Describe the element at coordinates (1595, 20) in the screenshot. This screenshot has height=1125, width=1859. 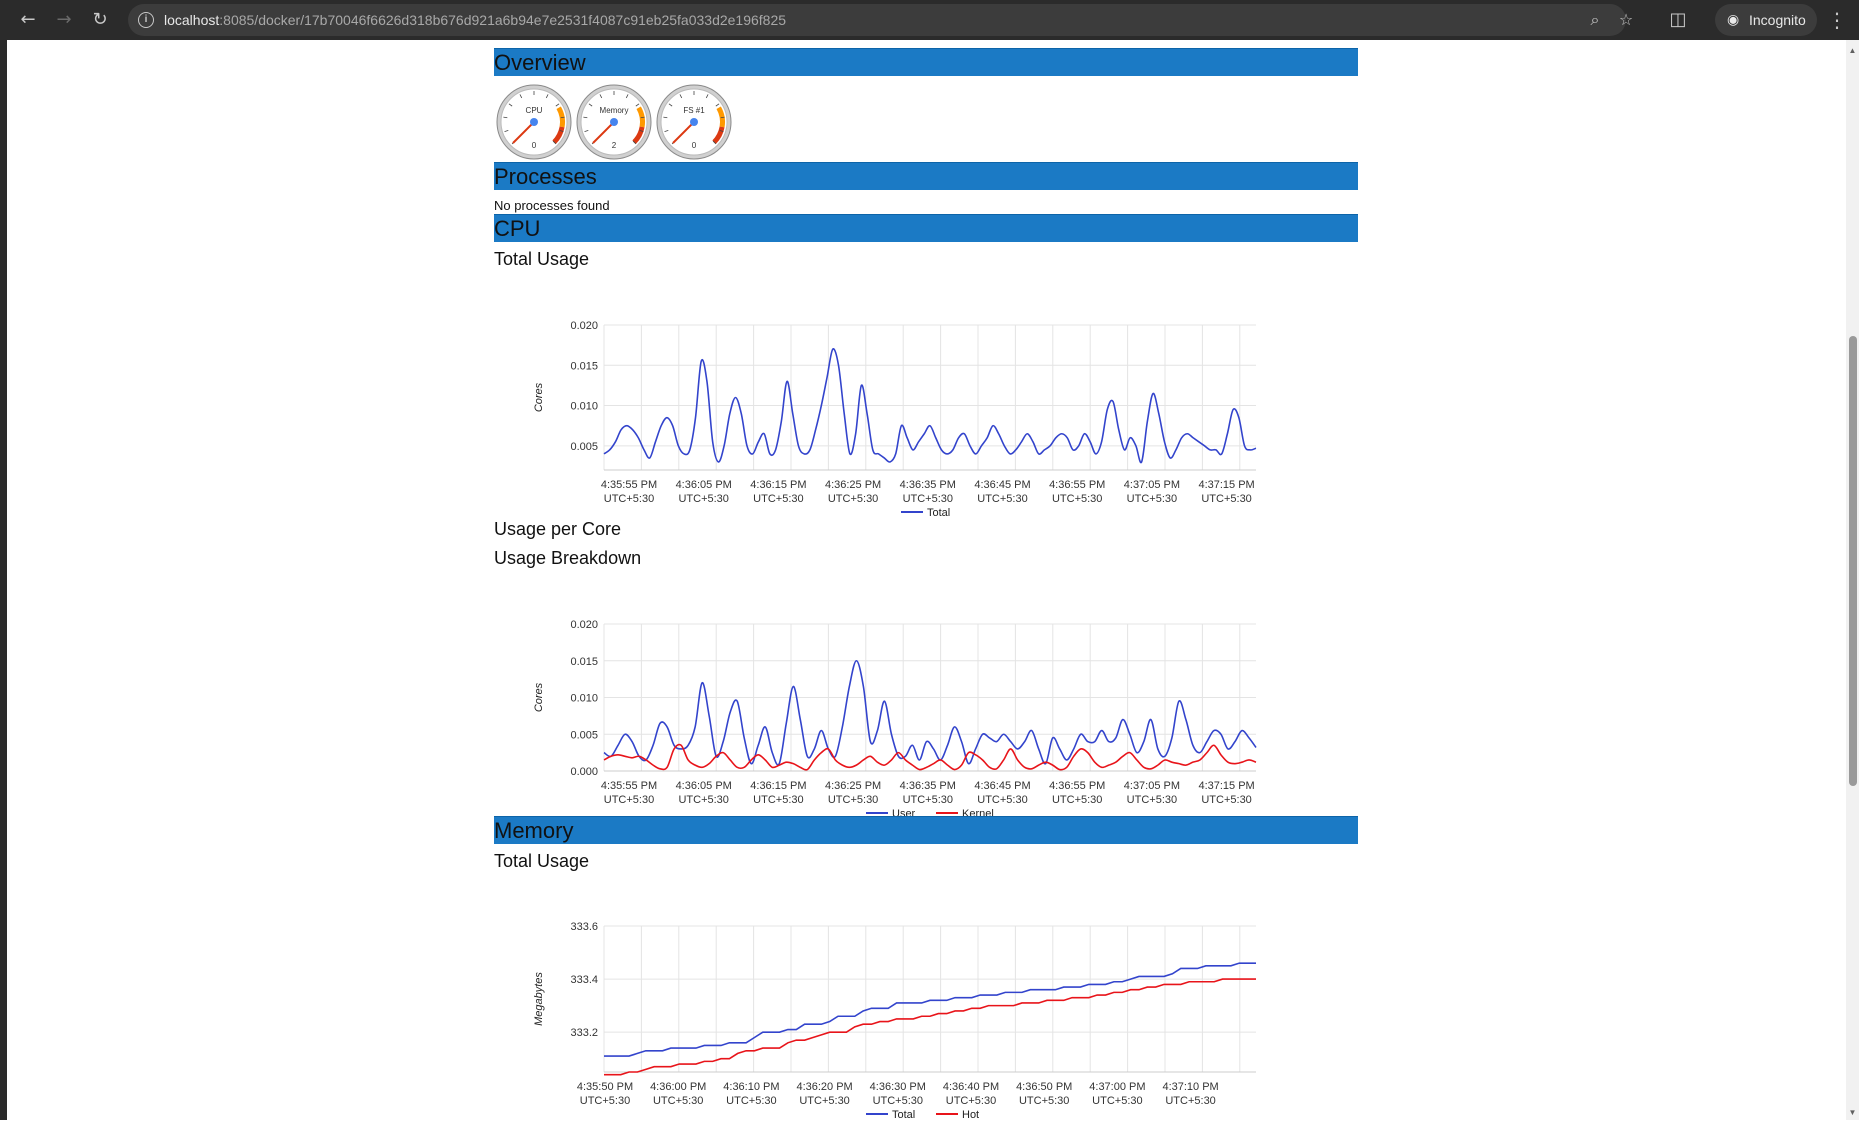
I see `zoom-icon: ⌕` at that location.